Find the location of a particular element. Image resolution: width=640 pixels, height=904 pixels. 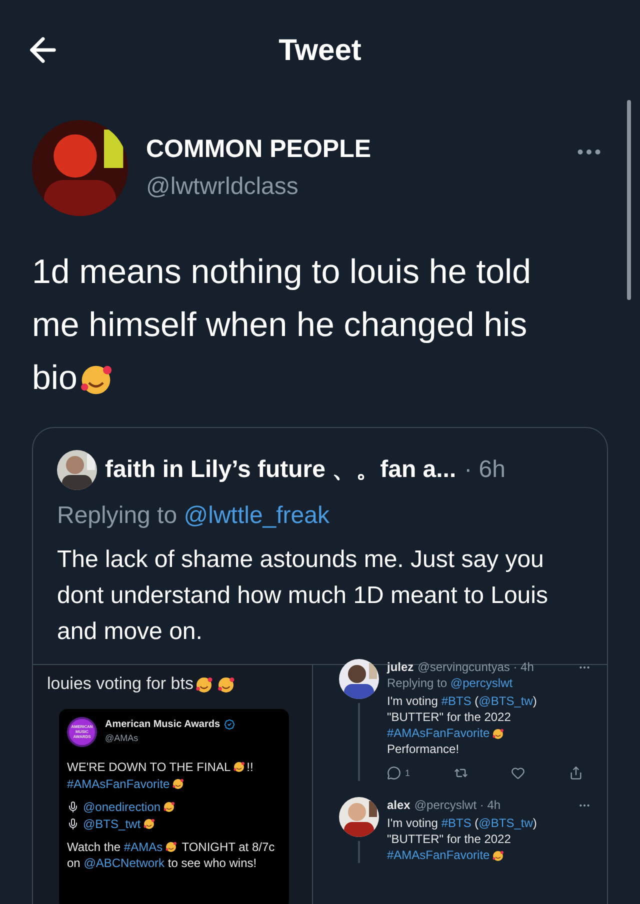

share-icon is located at coordinates (575, 773).